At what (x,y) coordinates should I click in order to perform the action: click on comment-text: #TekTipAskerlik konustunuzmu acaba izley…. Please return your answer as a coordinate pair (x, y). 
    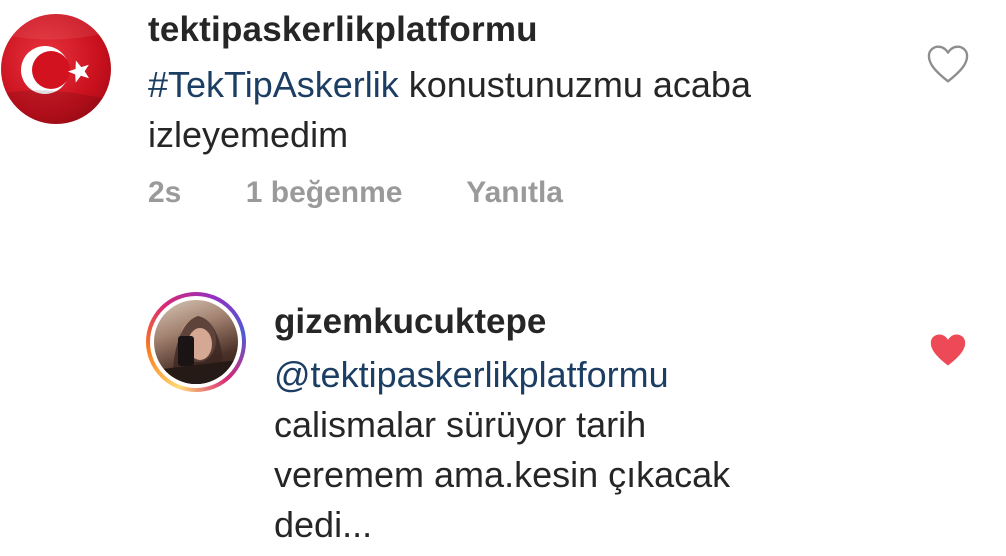
    Looking at the image, I should click on (528, 110).